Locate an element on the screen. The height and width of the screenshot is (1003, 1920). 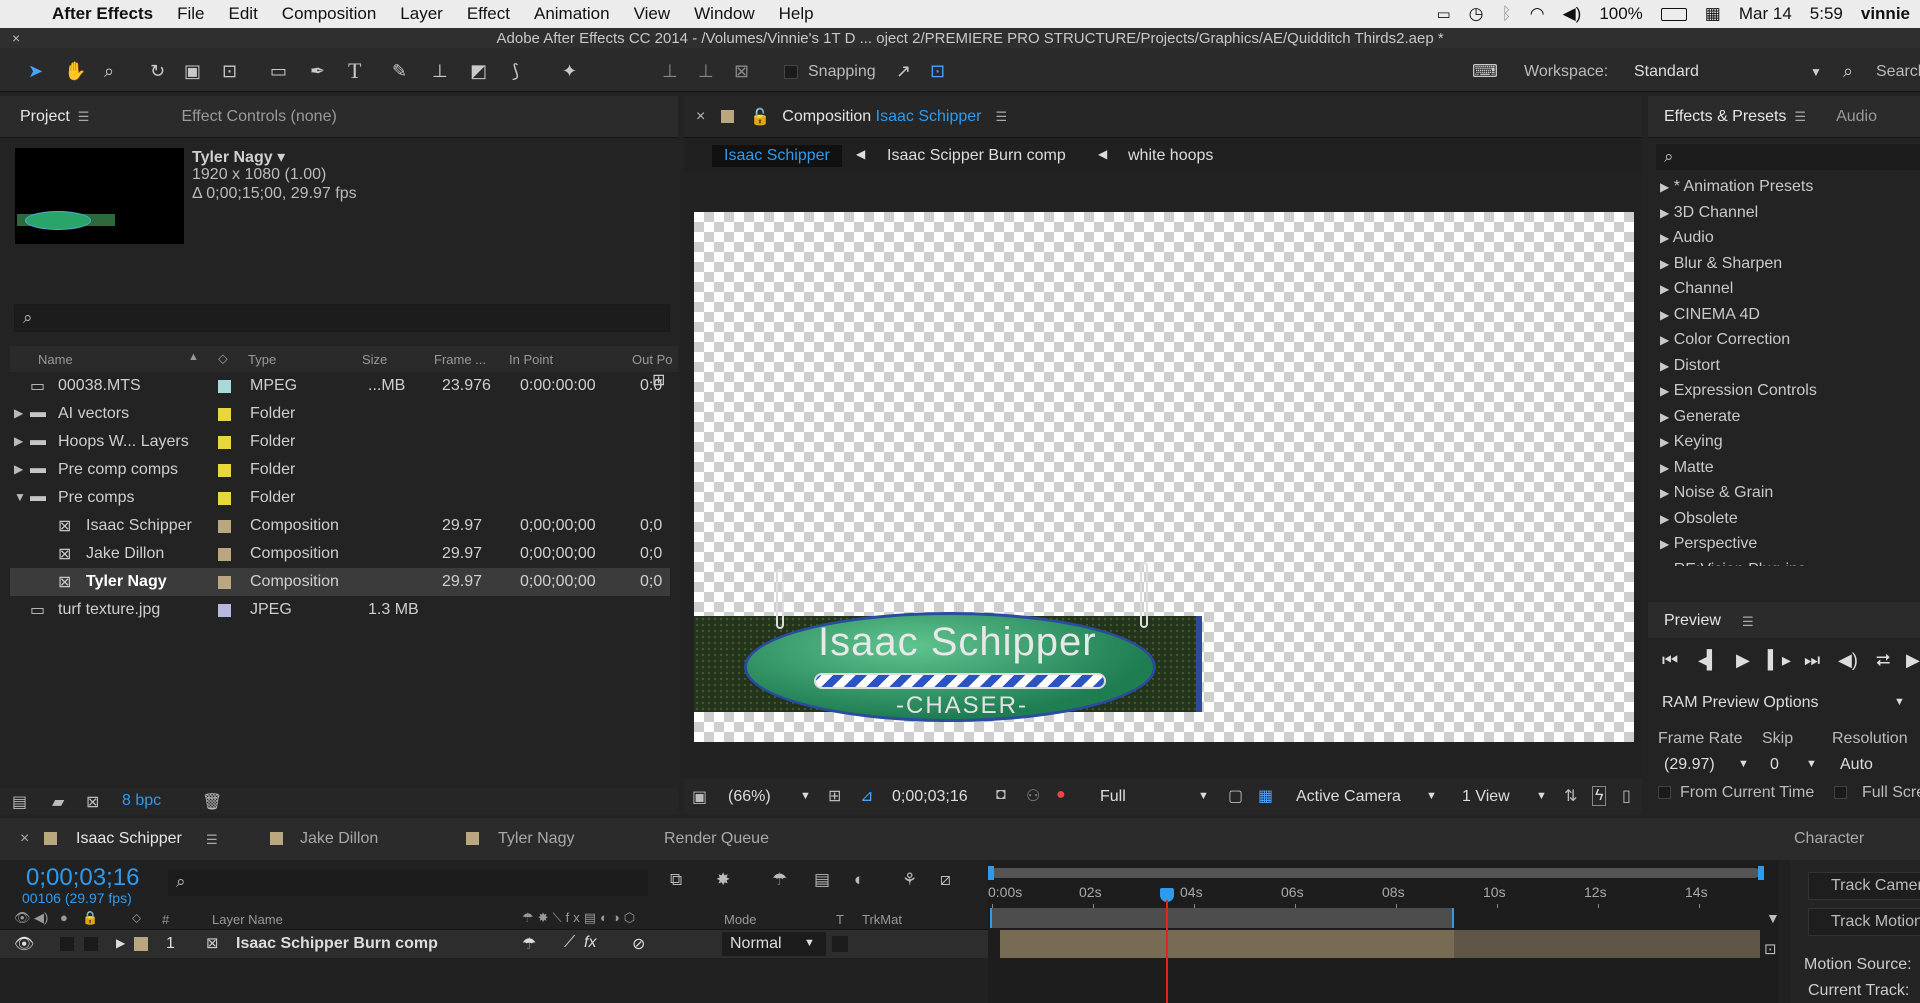
region-of-interest-icon: ▢ is located at coordinates (1235, 796).